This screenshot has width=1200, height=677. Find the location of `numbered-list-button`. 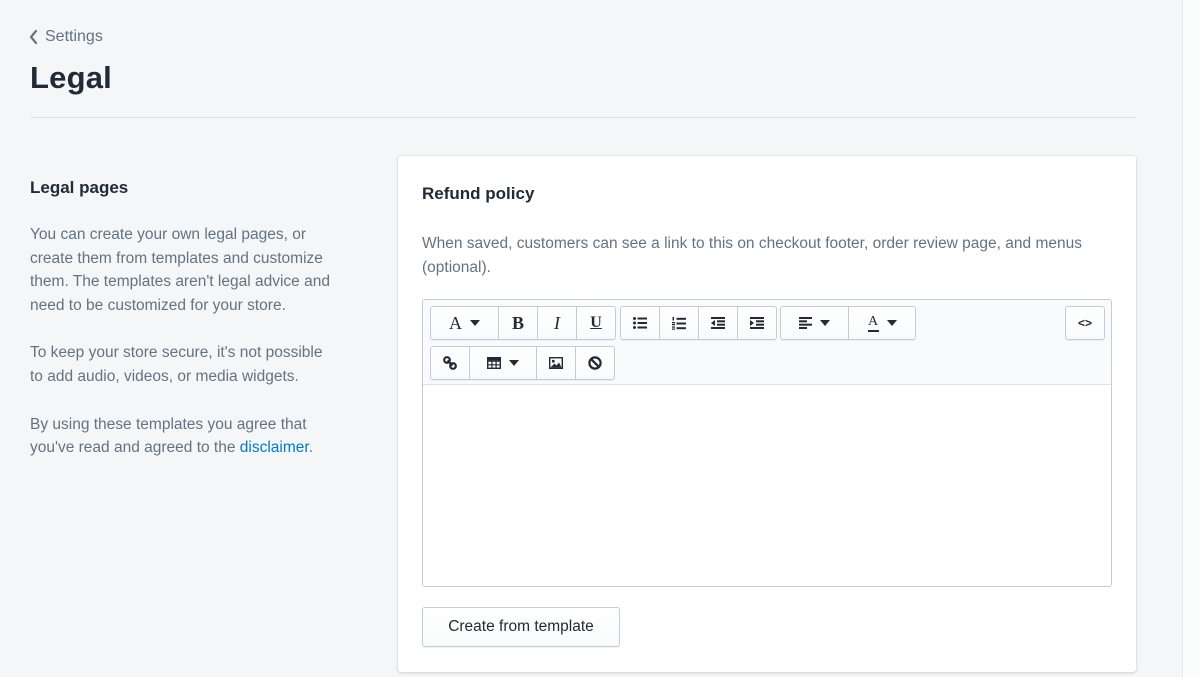

numbered-list-button is located at coordinates (679, 323).